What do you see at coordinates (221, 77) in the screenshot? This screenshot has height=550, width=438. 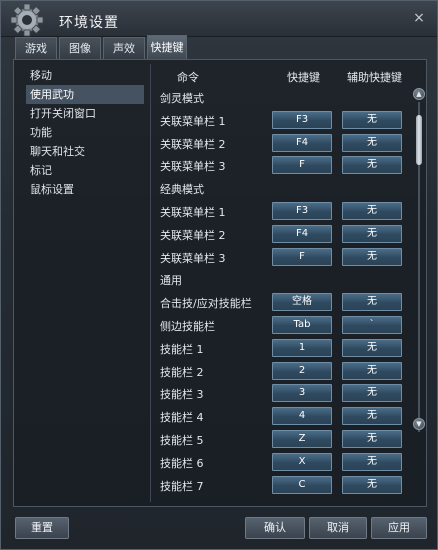 I see `table-header: 命令 快捷键 辅助快捷键` at bounding box center [221, 77].